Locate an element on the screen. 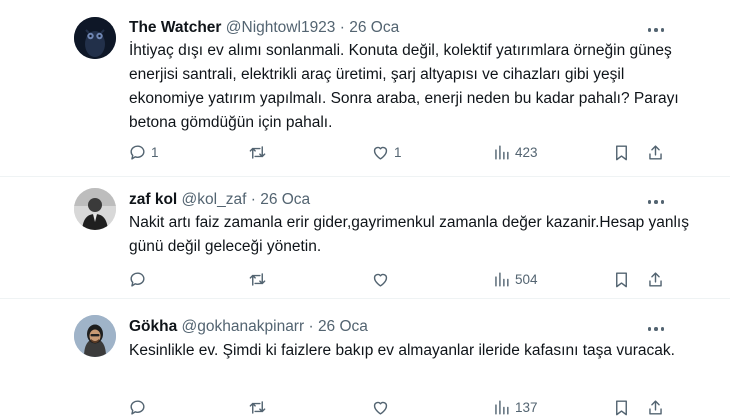 The height and width of the screenshot is (420, 730). tweet-header: The Watcher @Nightowl1923 · 26 Oca is located at coordinates (264, 28).